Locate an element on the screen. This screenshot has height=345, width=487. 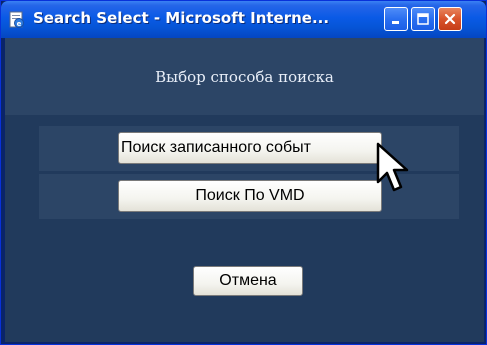
dialog-heading: Выбор способа поиска is located at coordinates (244, 77).